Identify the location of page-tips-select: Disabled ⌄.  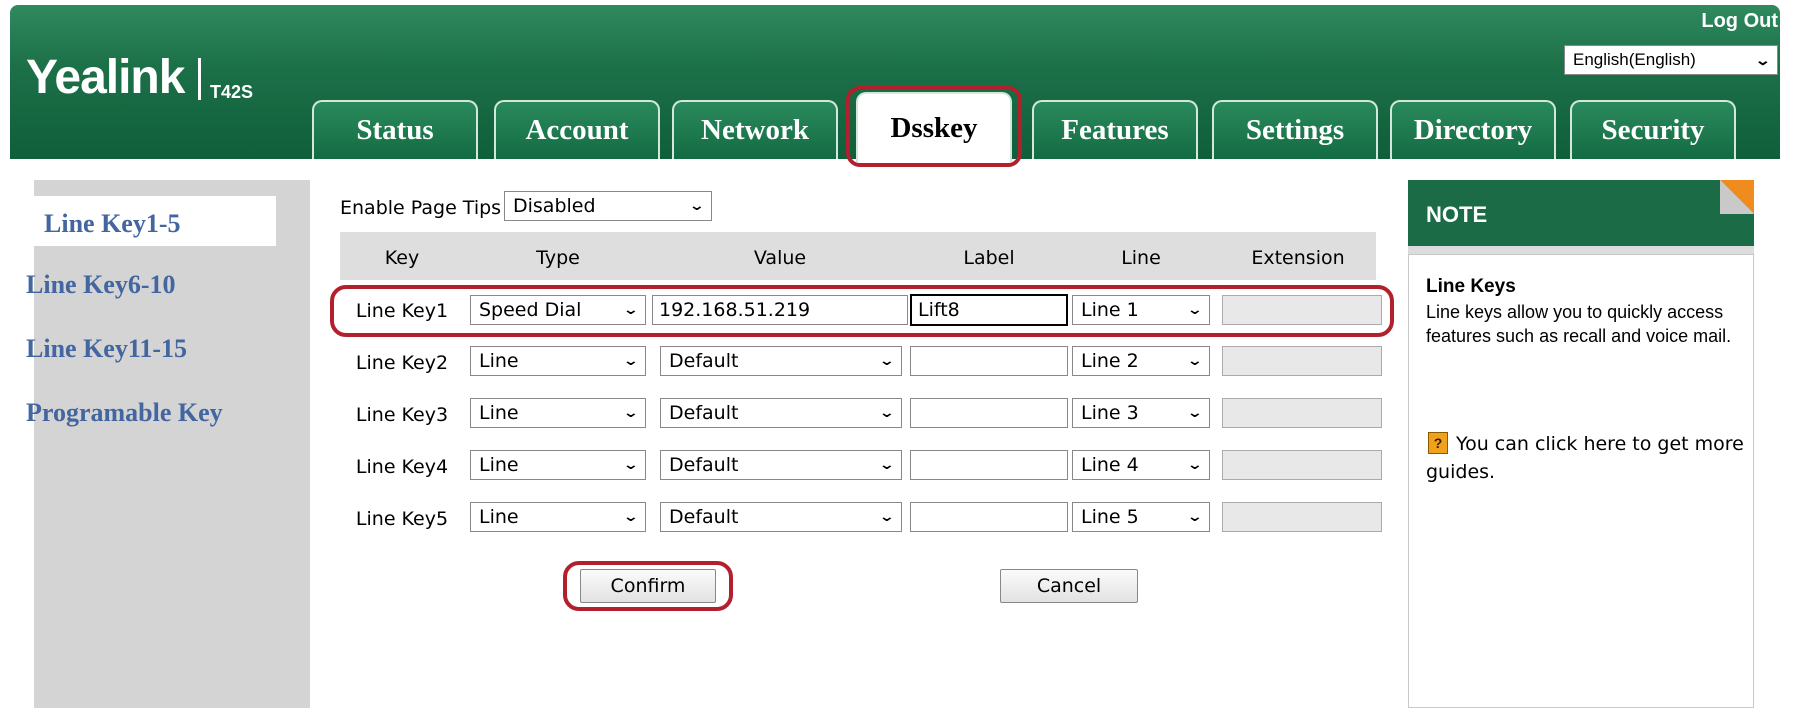
(608, 206).